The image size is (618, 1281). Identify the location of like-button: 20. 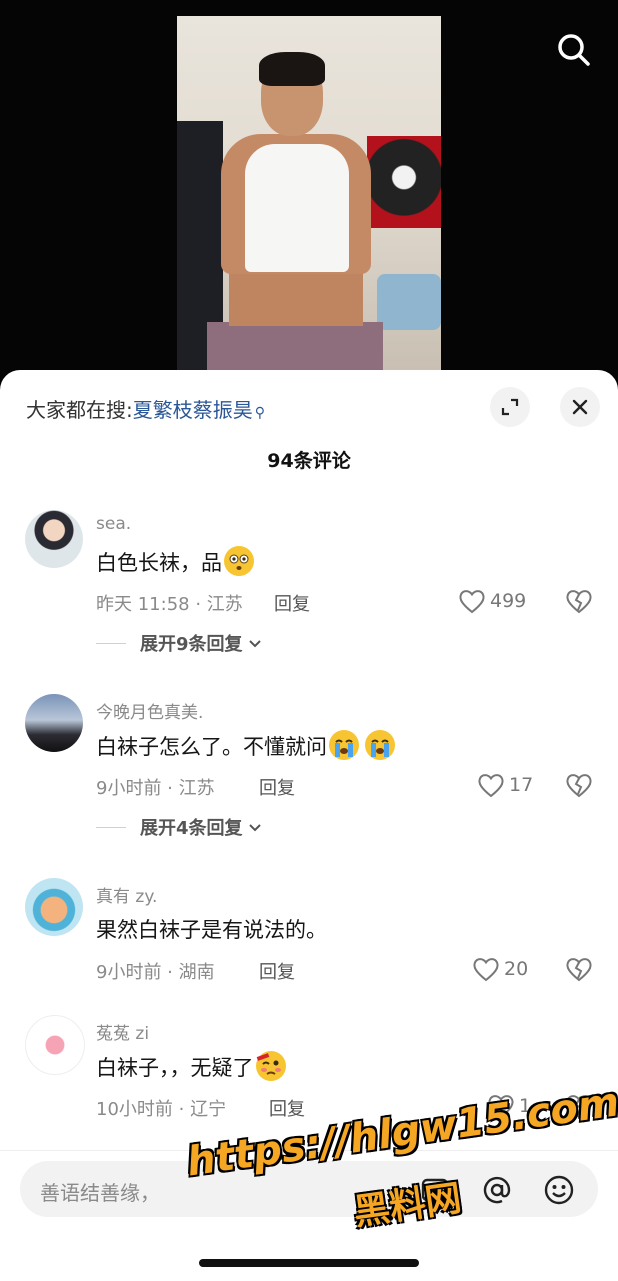
(500, 969).